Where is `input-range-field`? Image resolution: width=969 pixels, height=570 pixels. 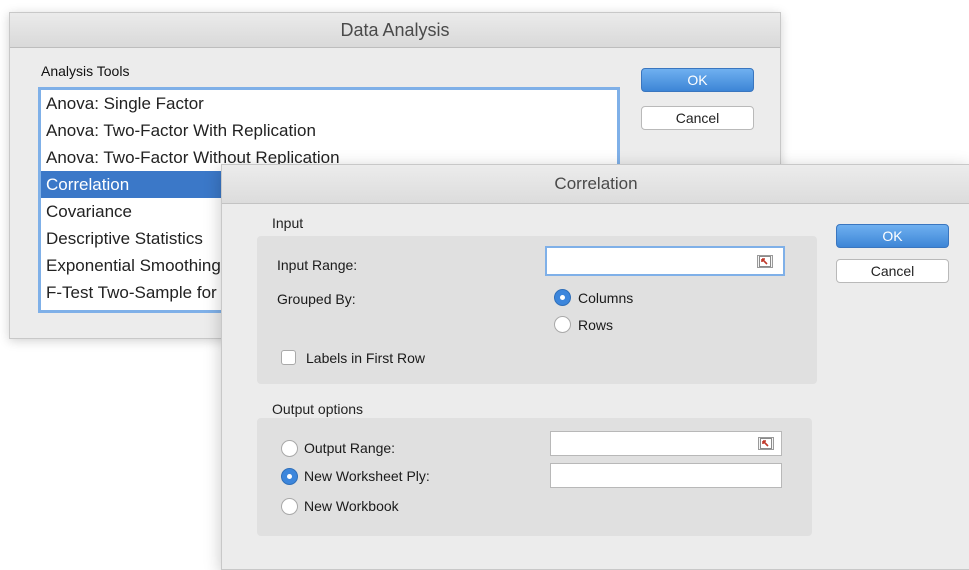 input-range-field is located at coordinates (665, 261).